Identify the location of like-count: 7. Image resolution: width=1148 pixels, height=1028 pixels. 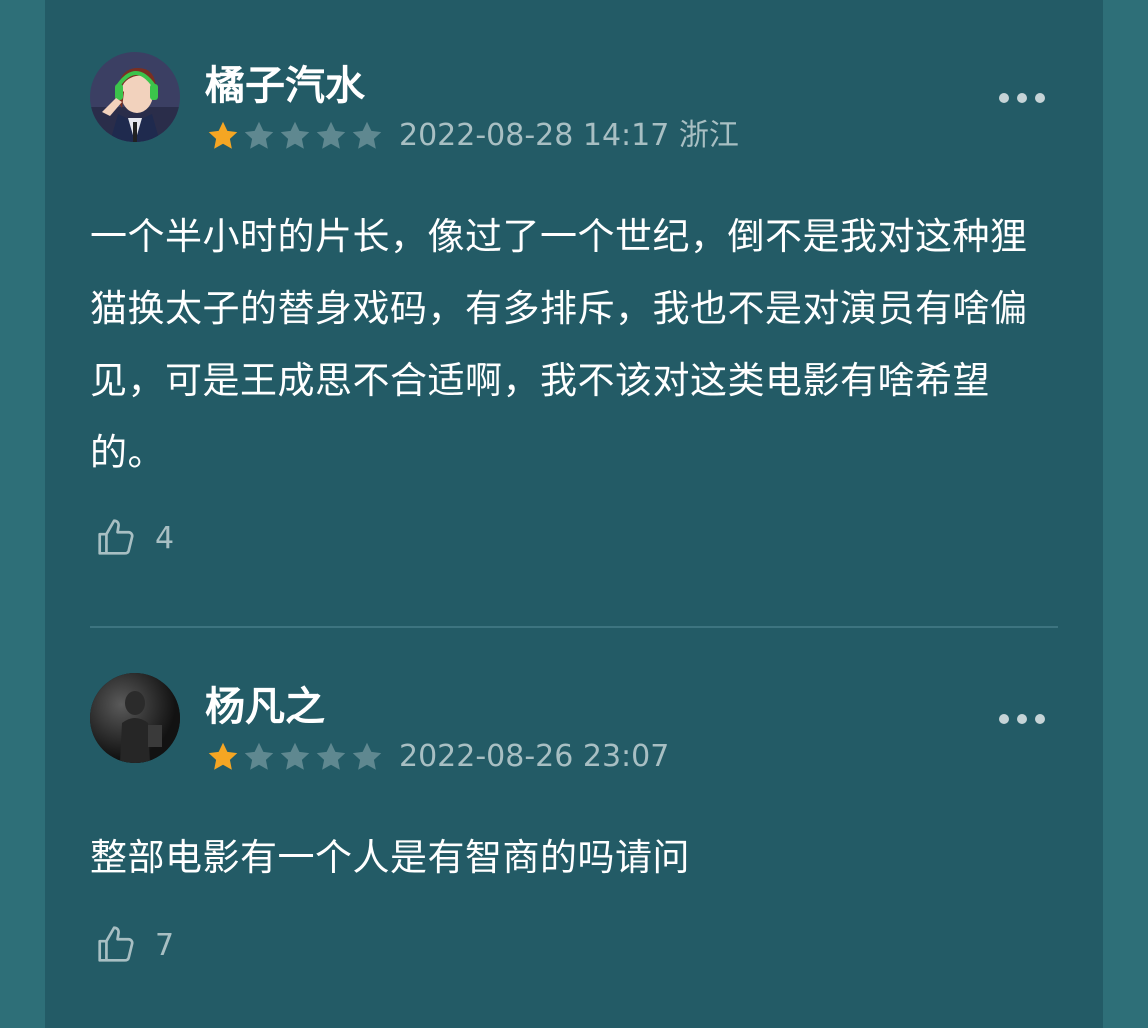
(165, 945).